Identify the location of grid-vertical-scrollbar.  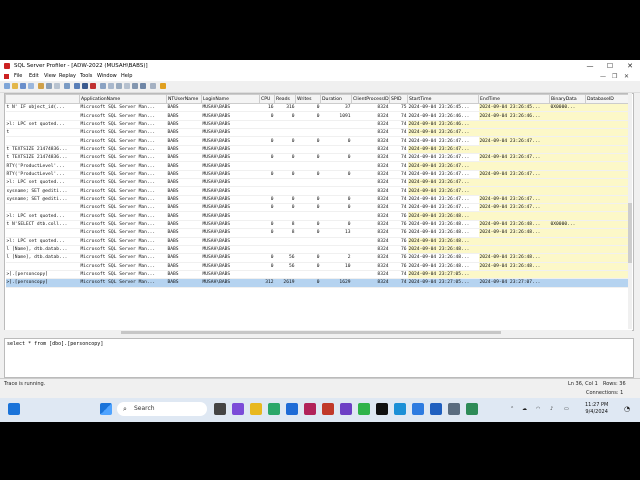
(630, 211).